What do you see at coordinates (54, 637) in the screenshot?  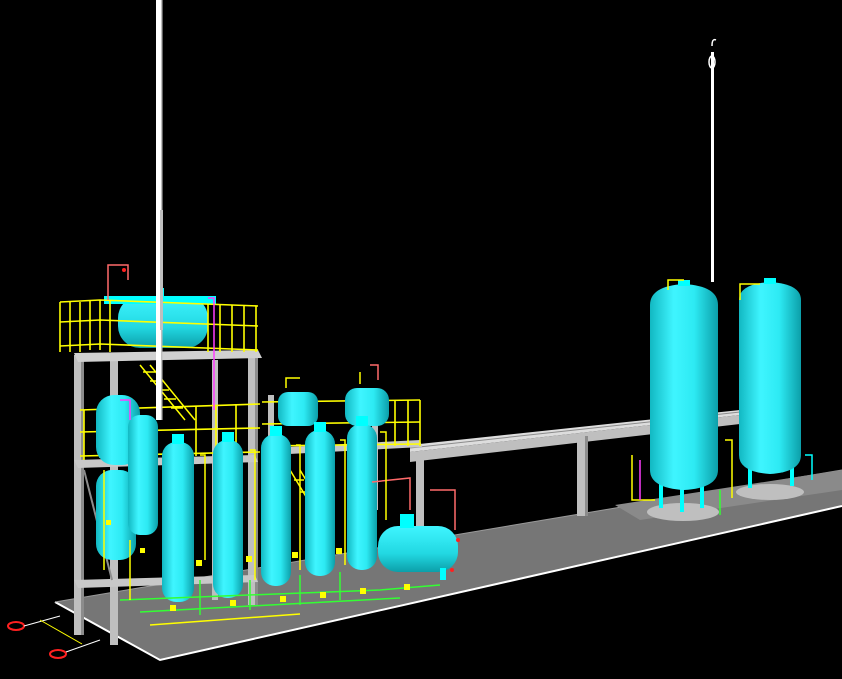 I see `dimension-marks` at bounding box center [54, 637].